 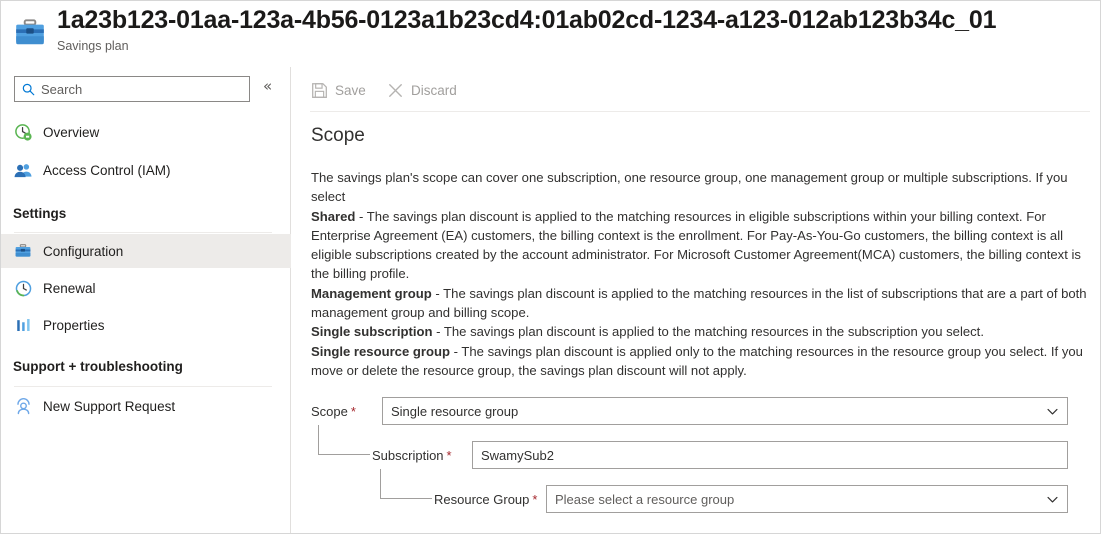 What do you see at coordinates (146, 251) in the screenshot?
I see `sidebar-item-configuration: Configuration` at bounding box center [146, 251].